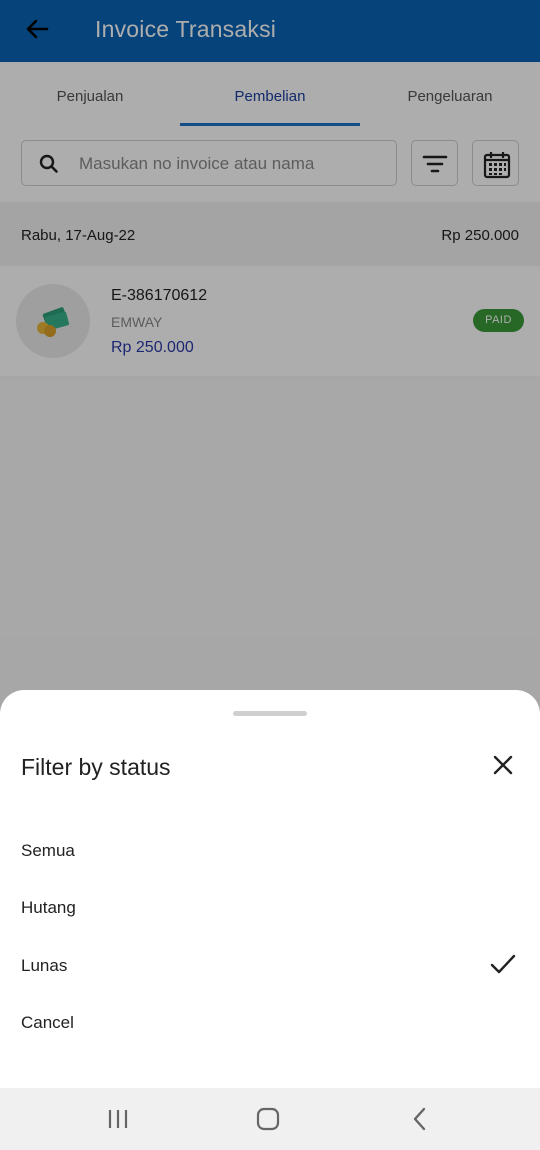 The height and width of the screenshot is (1150, 540). What do you see at coordinates (270, 910) in the screenshot?
I see `filter-option-hutang: Hutang` at bounding box center [270, 910].